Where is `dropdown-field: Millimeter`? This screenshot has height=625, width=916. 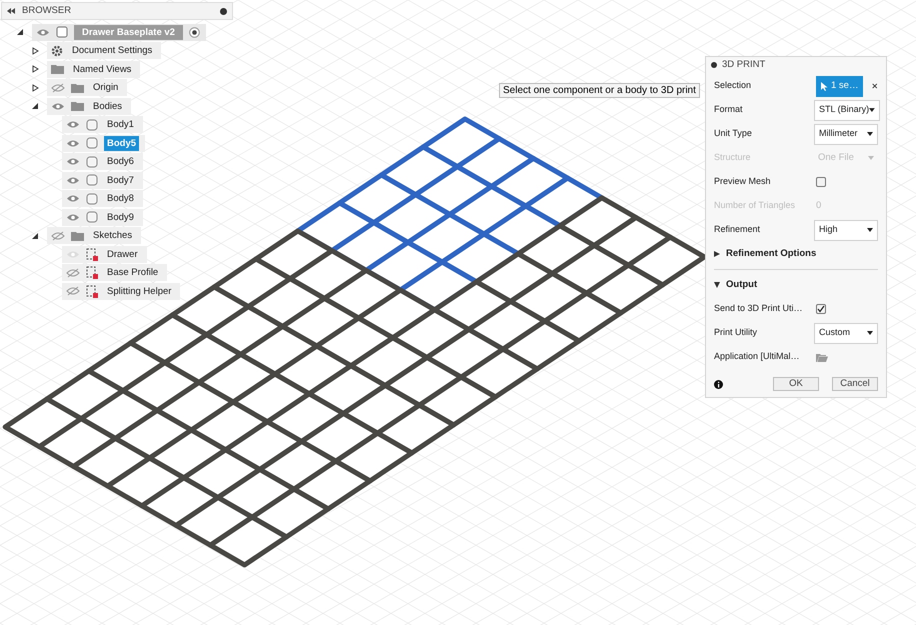
dropdown-field: Millimeter is located at coordinates (846, 134).